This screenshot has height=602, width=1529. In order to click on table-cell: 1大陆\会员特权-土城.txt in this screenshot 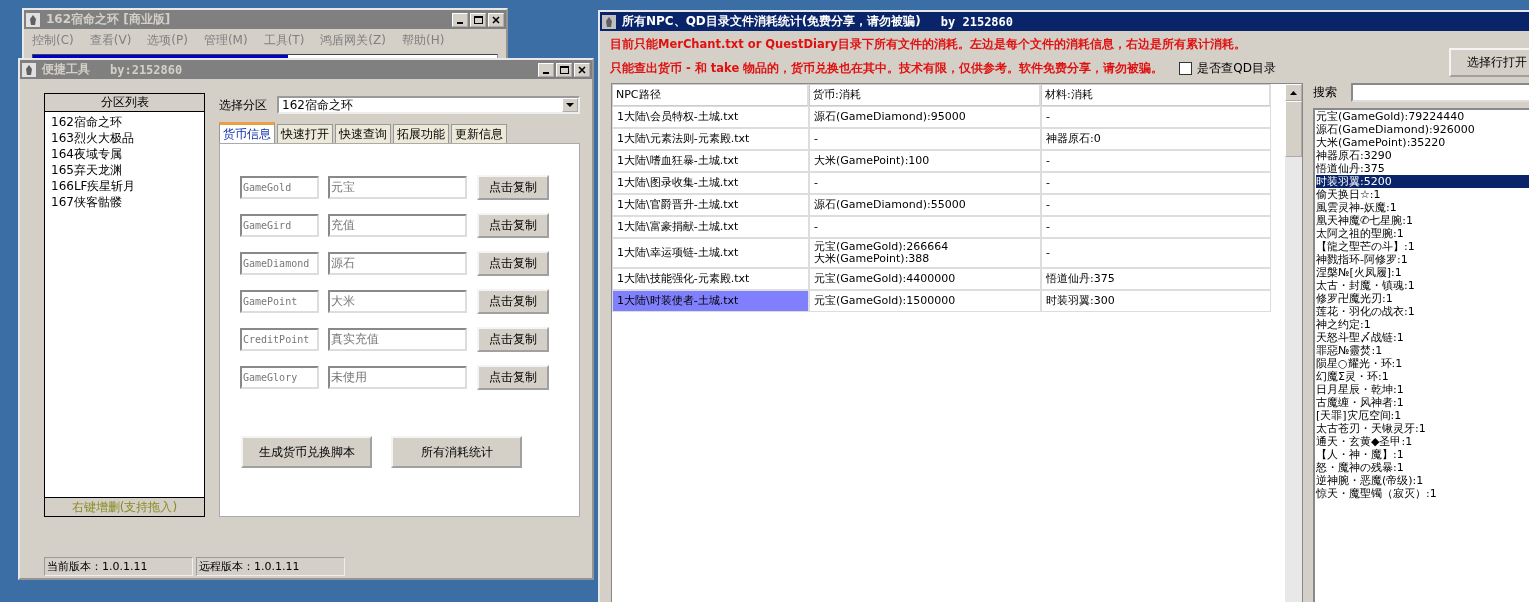, I will do `click(710, 117)`.